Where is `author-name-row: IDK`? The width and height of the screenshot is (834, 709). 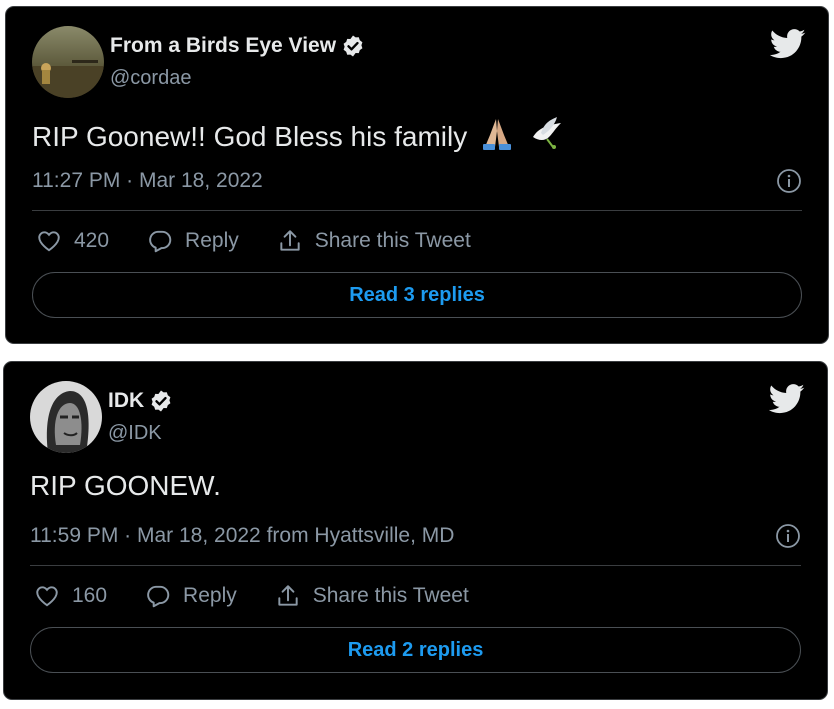
author-name-row: IDK is located at coordinates (140, 401).